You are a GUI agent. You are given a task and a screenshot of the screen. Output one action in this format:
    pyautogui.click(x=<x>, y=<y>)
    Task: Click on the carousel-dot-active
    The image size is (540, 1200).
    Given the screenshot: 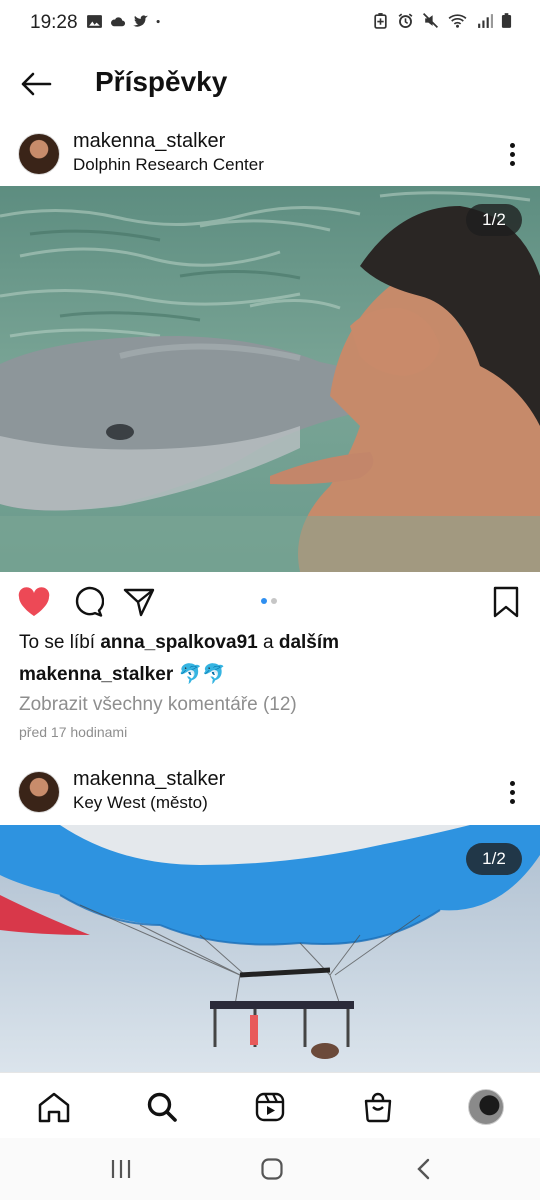 What is the action you would take?
    pyautogui.click(x=264, y=601)
    